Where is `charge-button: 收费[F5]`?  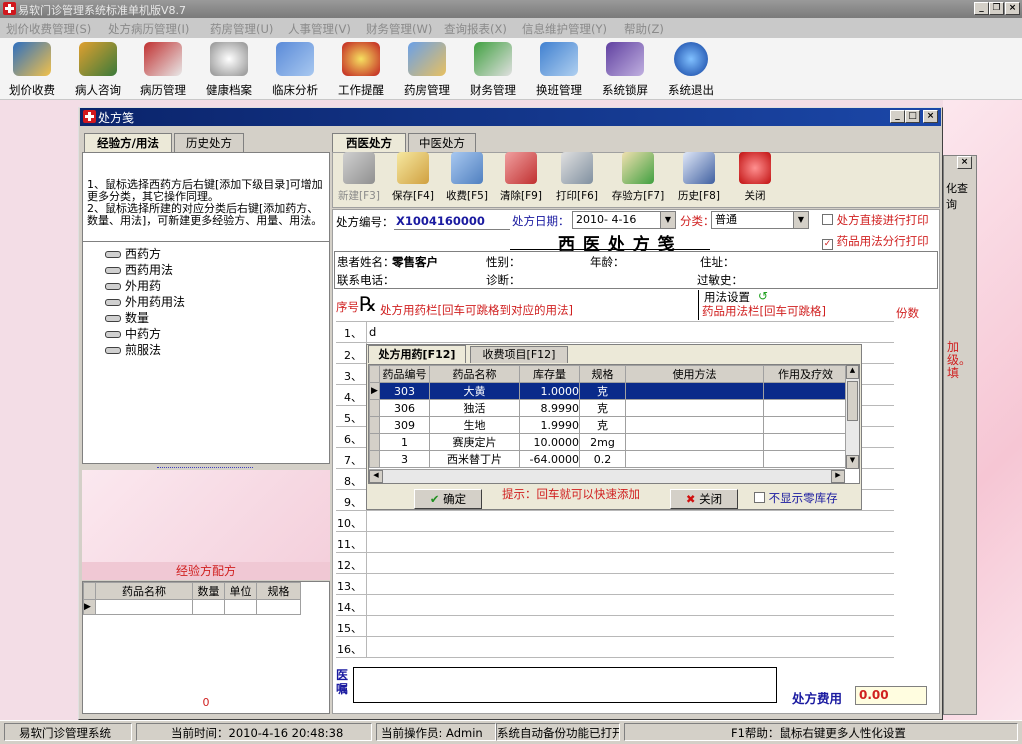 charge-button: 收费[F5] is located at coordinates (467, 178).